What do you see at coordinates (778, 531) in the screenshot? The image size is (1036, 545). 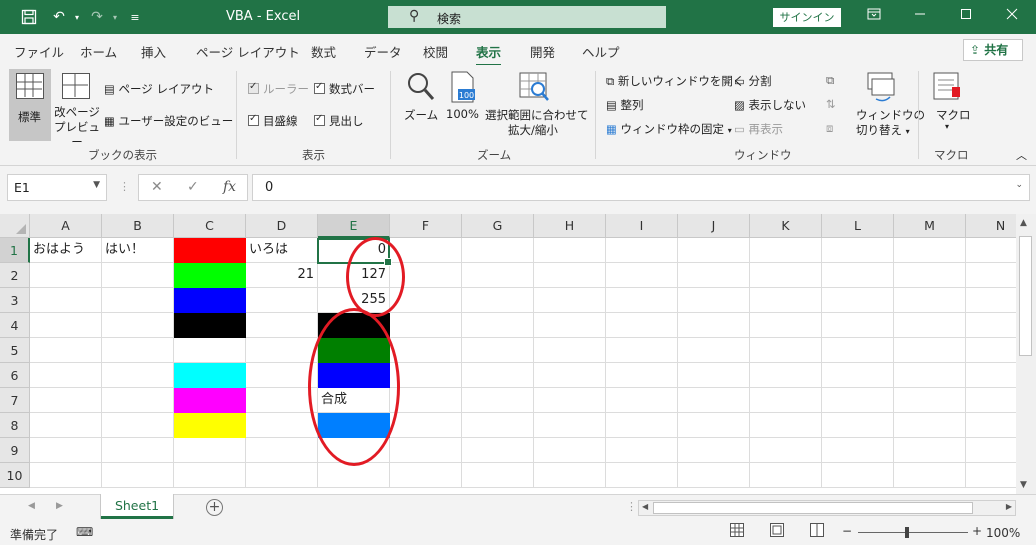 I see `page-layout-status-icon` at bounding box center [778, 531].